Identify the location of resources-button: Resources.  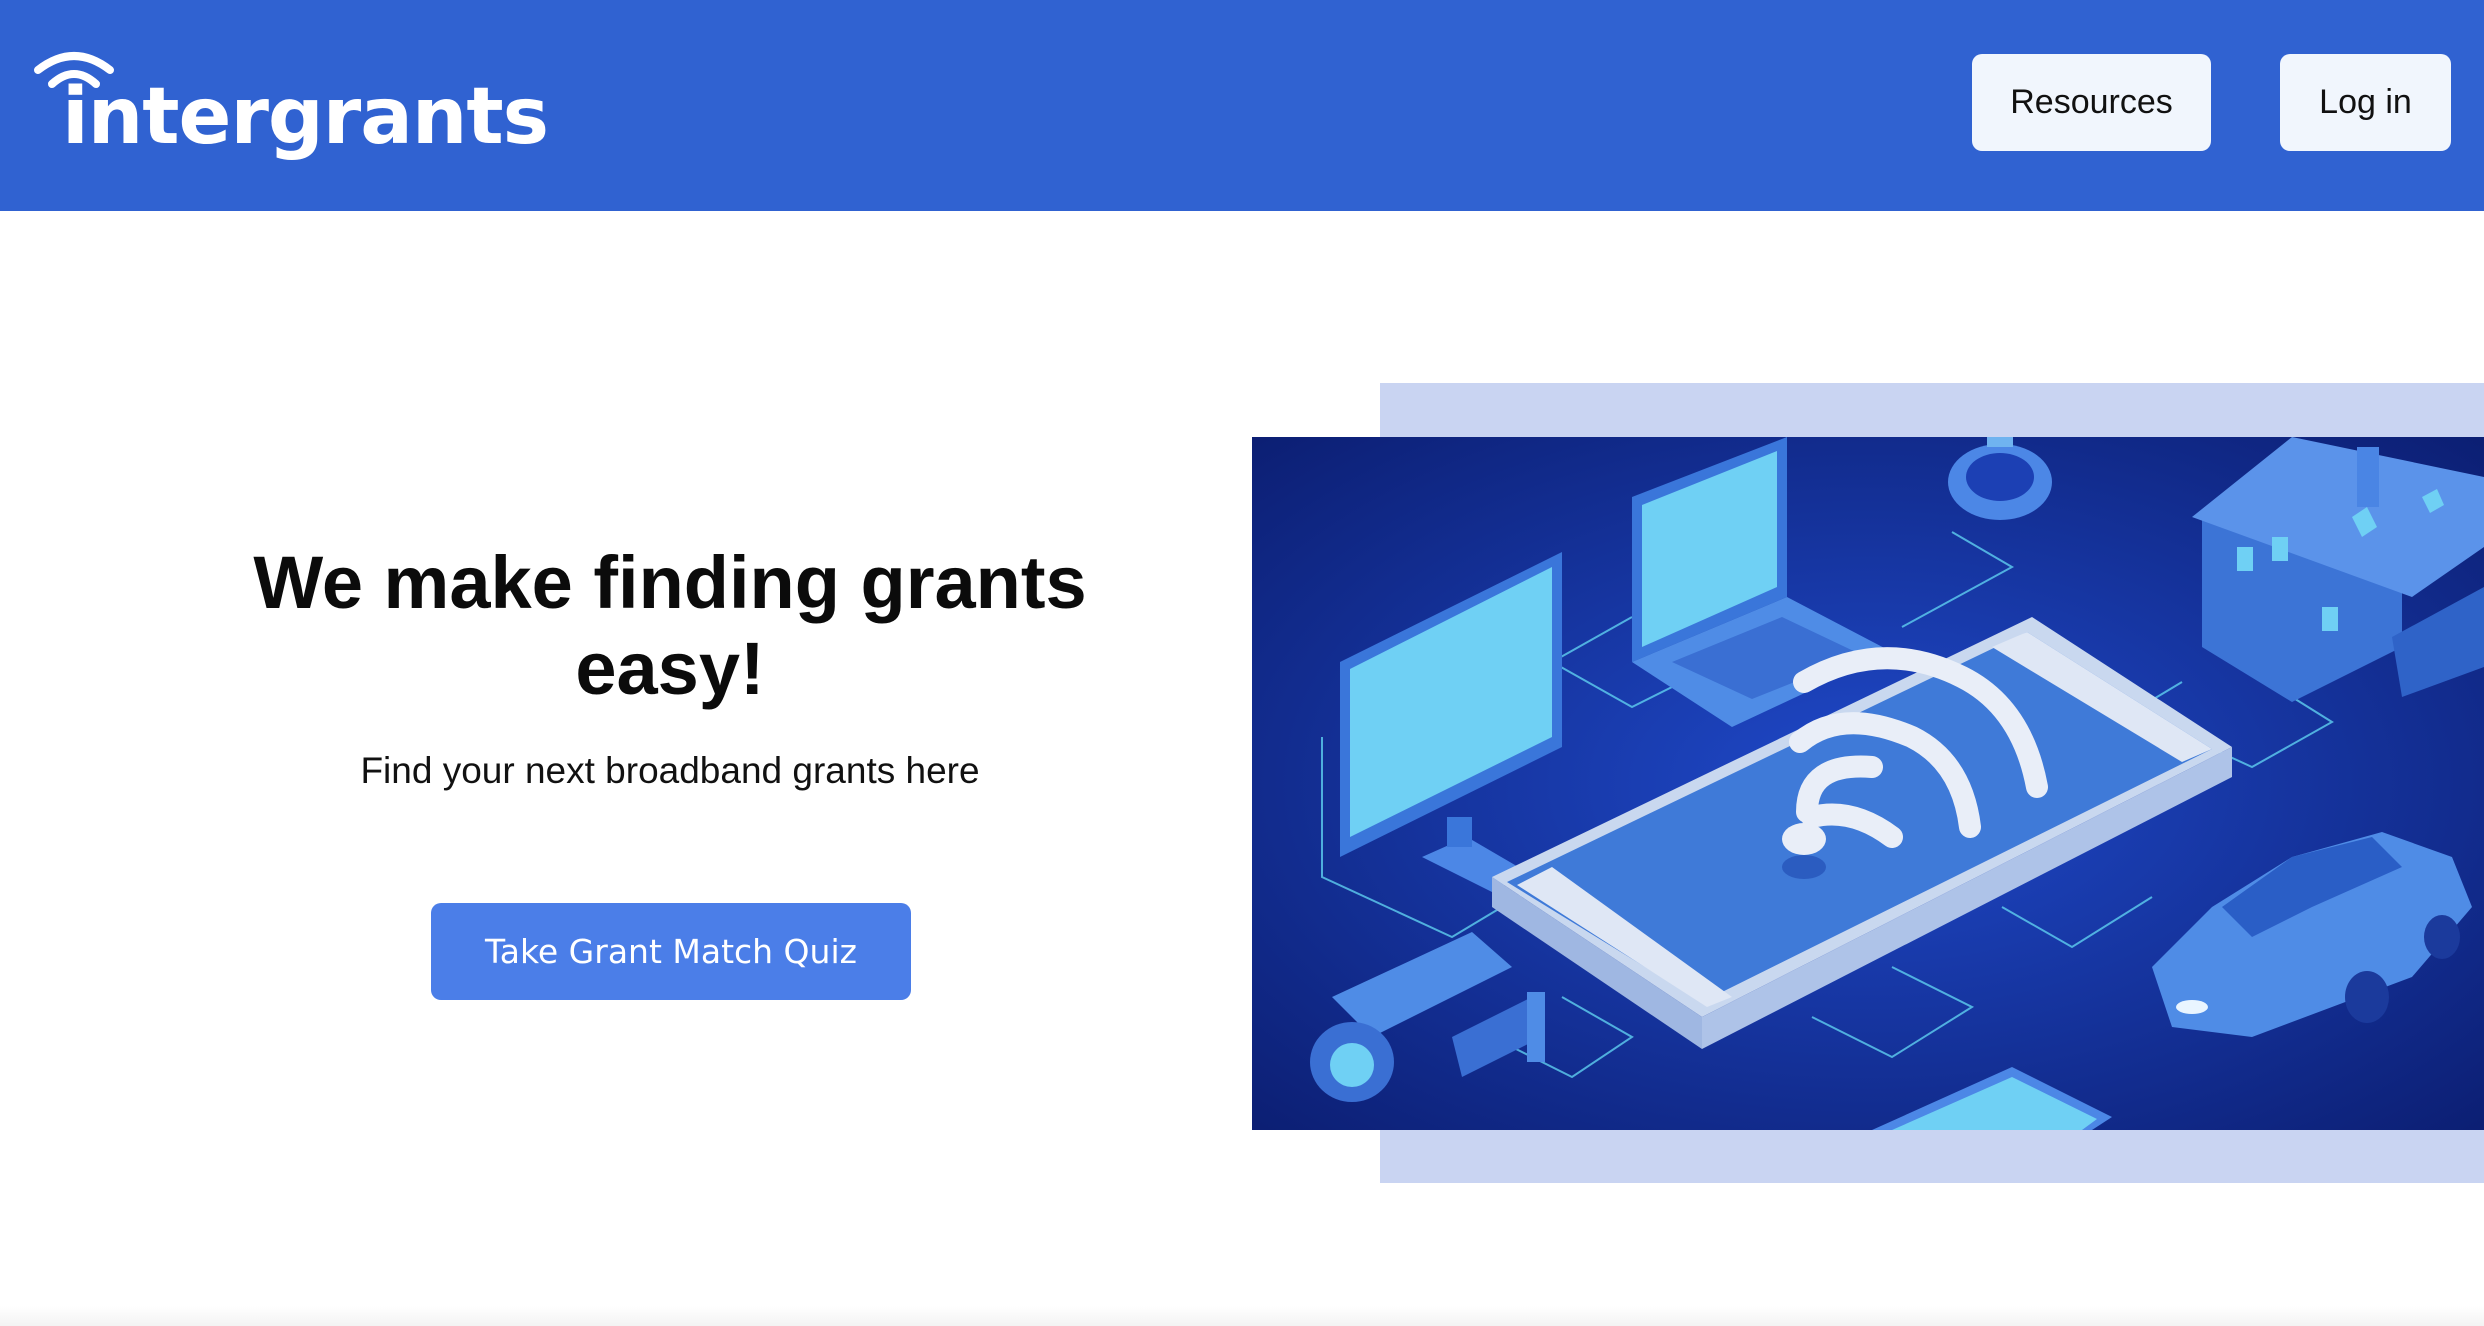
(2091, 102).